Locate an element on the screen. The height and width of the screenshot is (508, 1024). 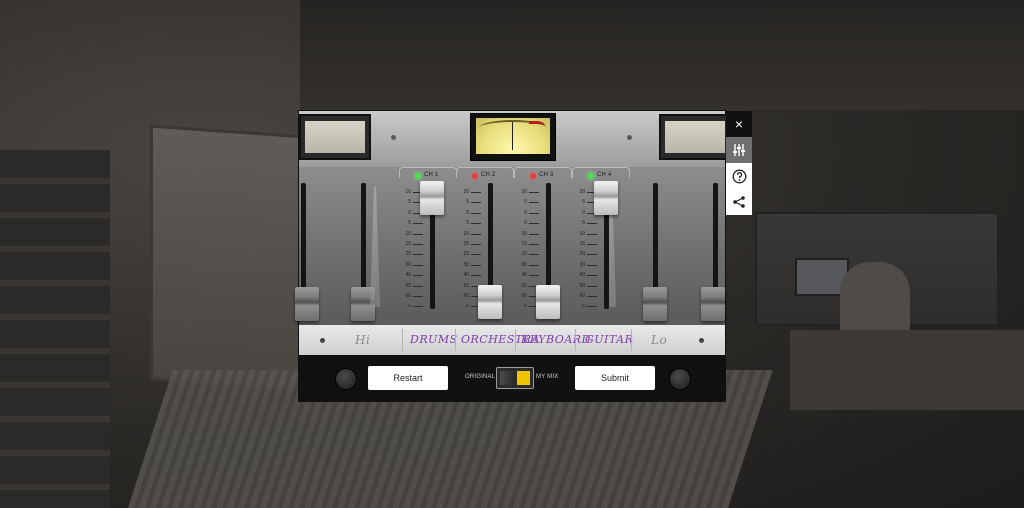
toggle-on-segment is located at coordinates (523, 378).